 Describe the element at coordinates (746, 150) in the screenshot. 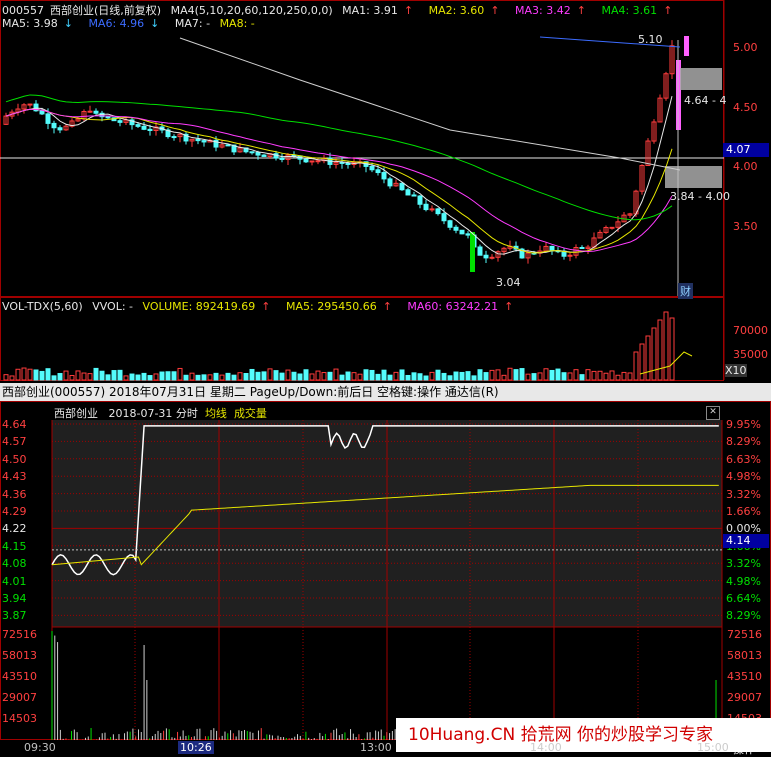

I see `kline-price-badge: 4.07` at that location.